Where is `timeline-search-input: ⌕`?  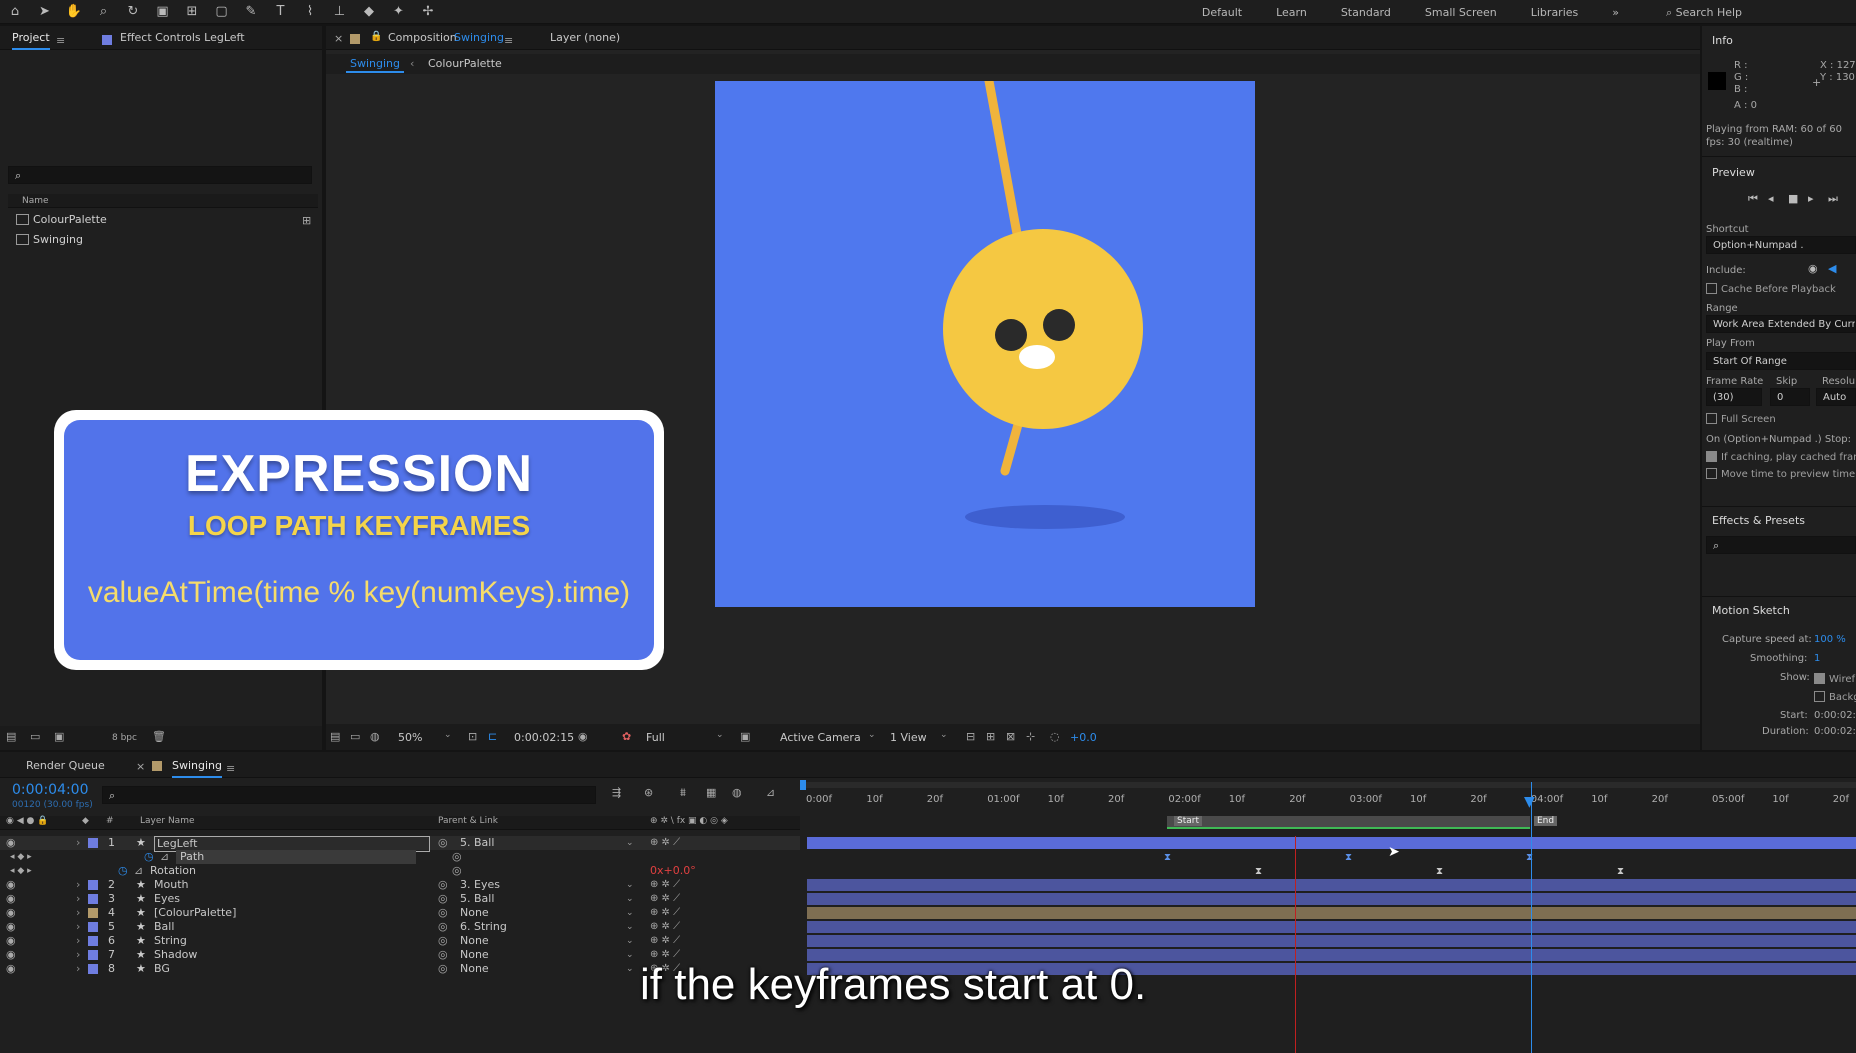
timeline-search-input: ⌕ is located at coordinates (349, 795).